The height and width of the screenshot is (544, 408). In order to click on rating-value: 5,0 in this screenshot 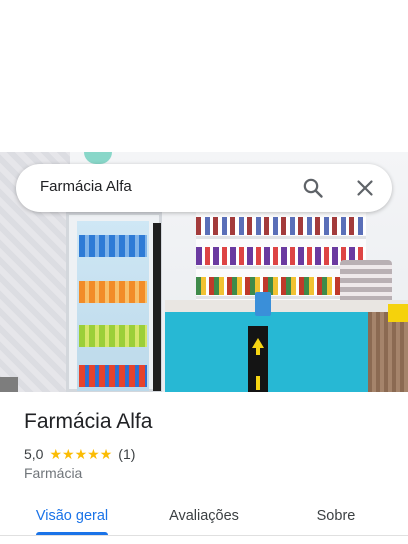, I will do `click(34, 454)`.